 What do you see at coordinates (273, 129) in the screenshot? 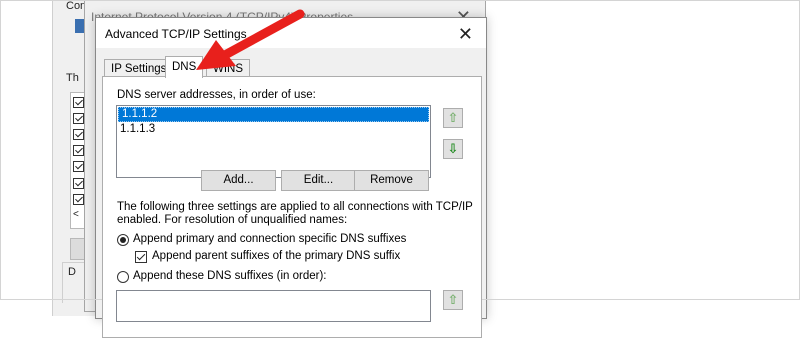
I see `dns-server-item: 1.1.1.3` at bounding box center [273, 129].